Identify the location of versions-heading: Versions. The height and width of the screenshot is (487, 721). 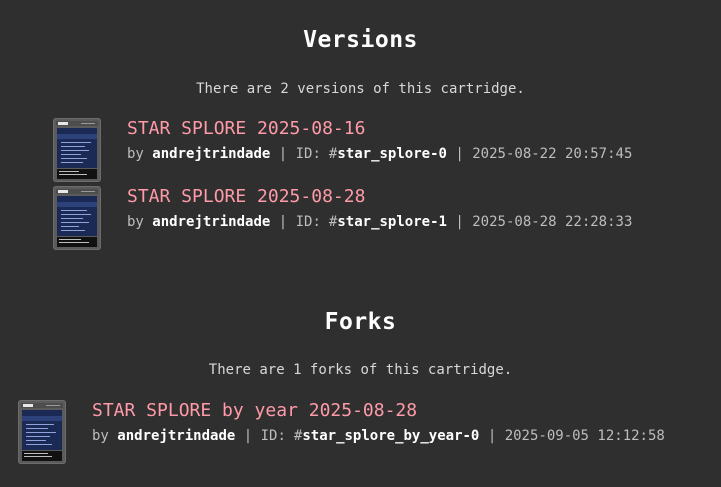
(360, 40).